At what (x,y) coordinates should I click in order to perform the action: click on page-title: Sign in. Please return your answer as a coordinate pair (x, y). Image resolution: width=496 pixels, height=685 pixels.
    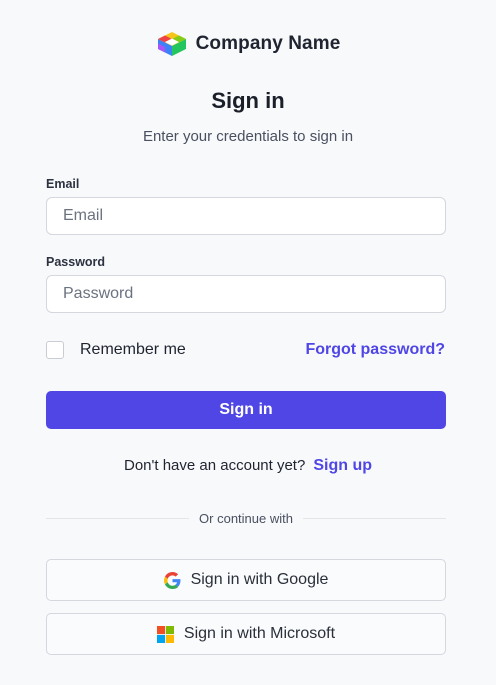
    Looking at the image, I should click on (248, 100).